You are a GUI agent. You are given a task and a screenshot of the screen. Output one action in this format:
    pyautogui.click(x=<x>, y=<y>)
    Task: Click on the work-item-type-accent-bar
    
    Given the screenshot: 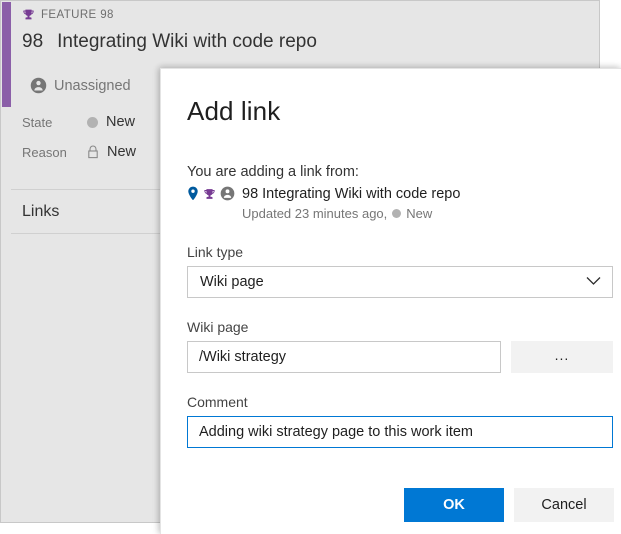 What is the action you would take?
    pyautogui.click(x=6, y=54)
    